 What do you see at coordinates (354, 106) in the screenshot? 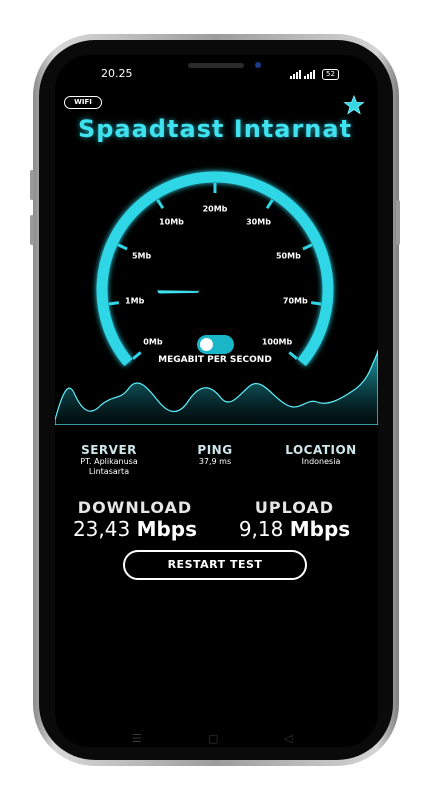
I see `settings-star-icon` at bounding box center [354, 106].